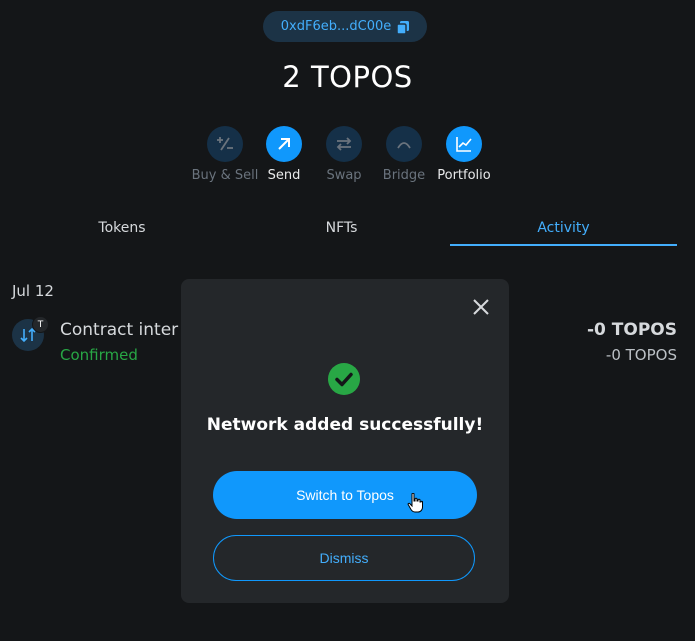 This screenshot has height=641, width=695. I want to click on bridge-icon, so click(404, 144).